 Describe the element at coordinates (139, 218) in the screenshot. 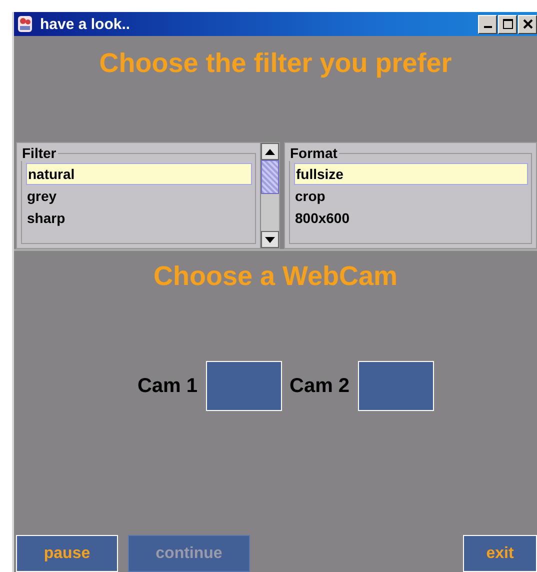

I see `list-item: sharp` at that location.